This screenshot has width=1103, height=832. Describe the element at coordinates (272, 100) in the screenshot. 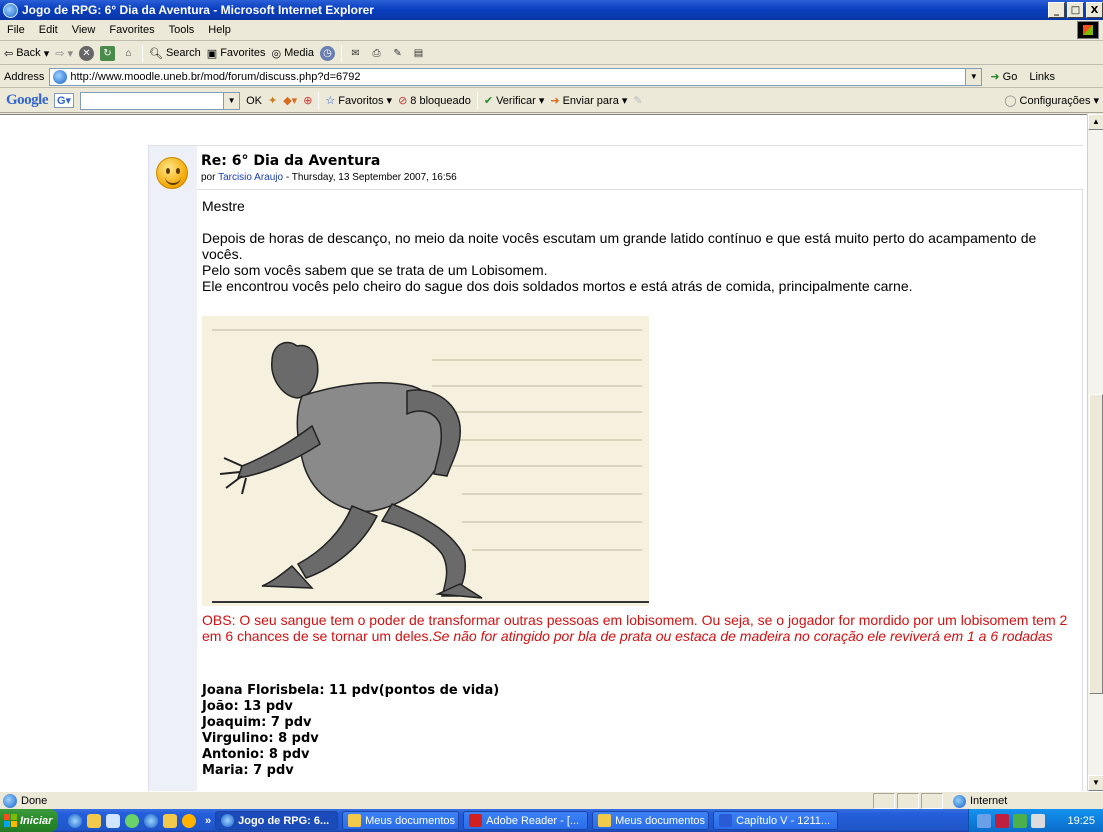

I see `google-search-web-icon: ✦` at that location.